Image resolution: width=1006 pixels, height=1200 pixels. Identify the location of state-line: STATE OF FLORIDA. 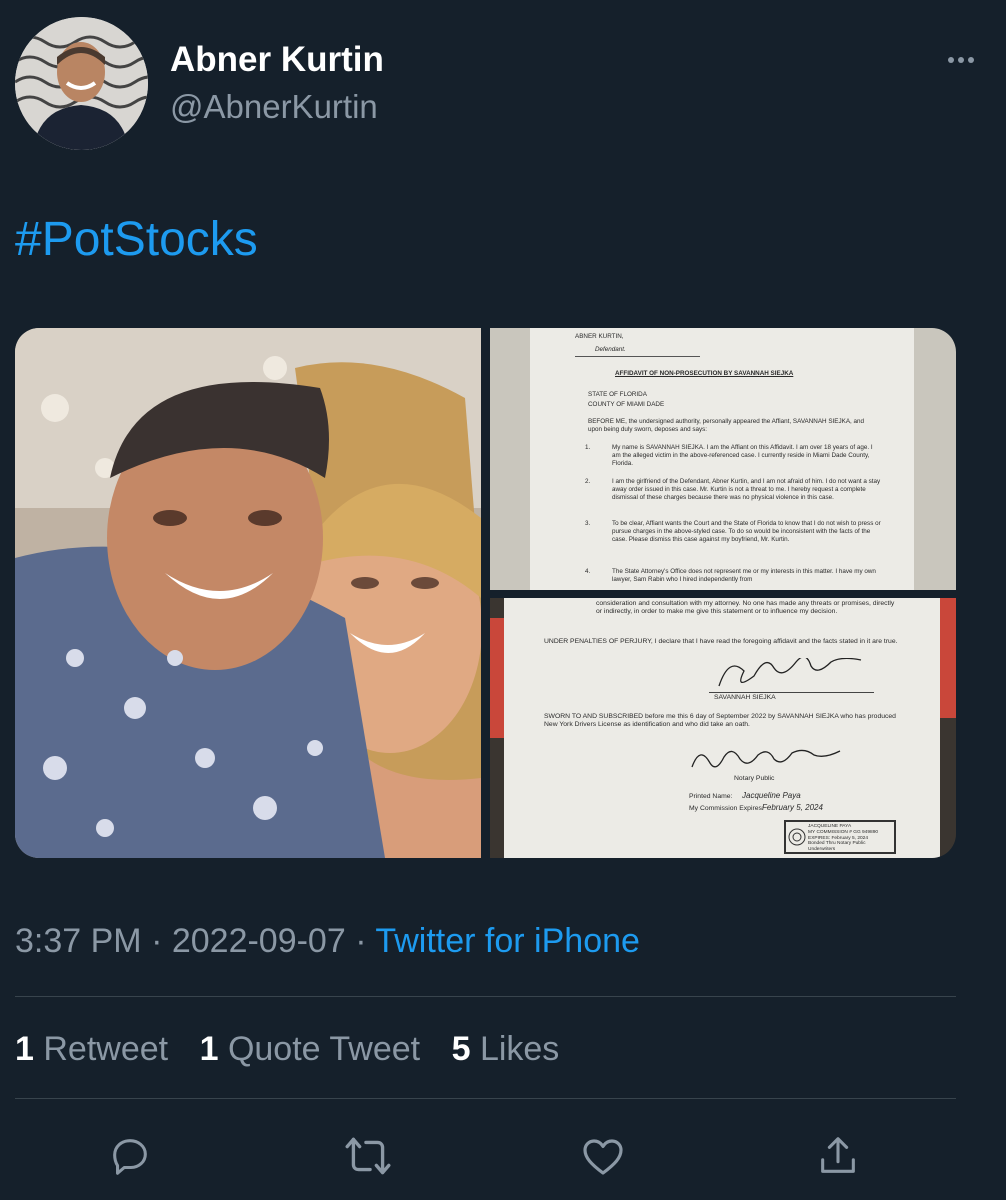
(617, 394).